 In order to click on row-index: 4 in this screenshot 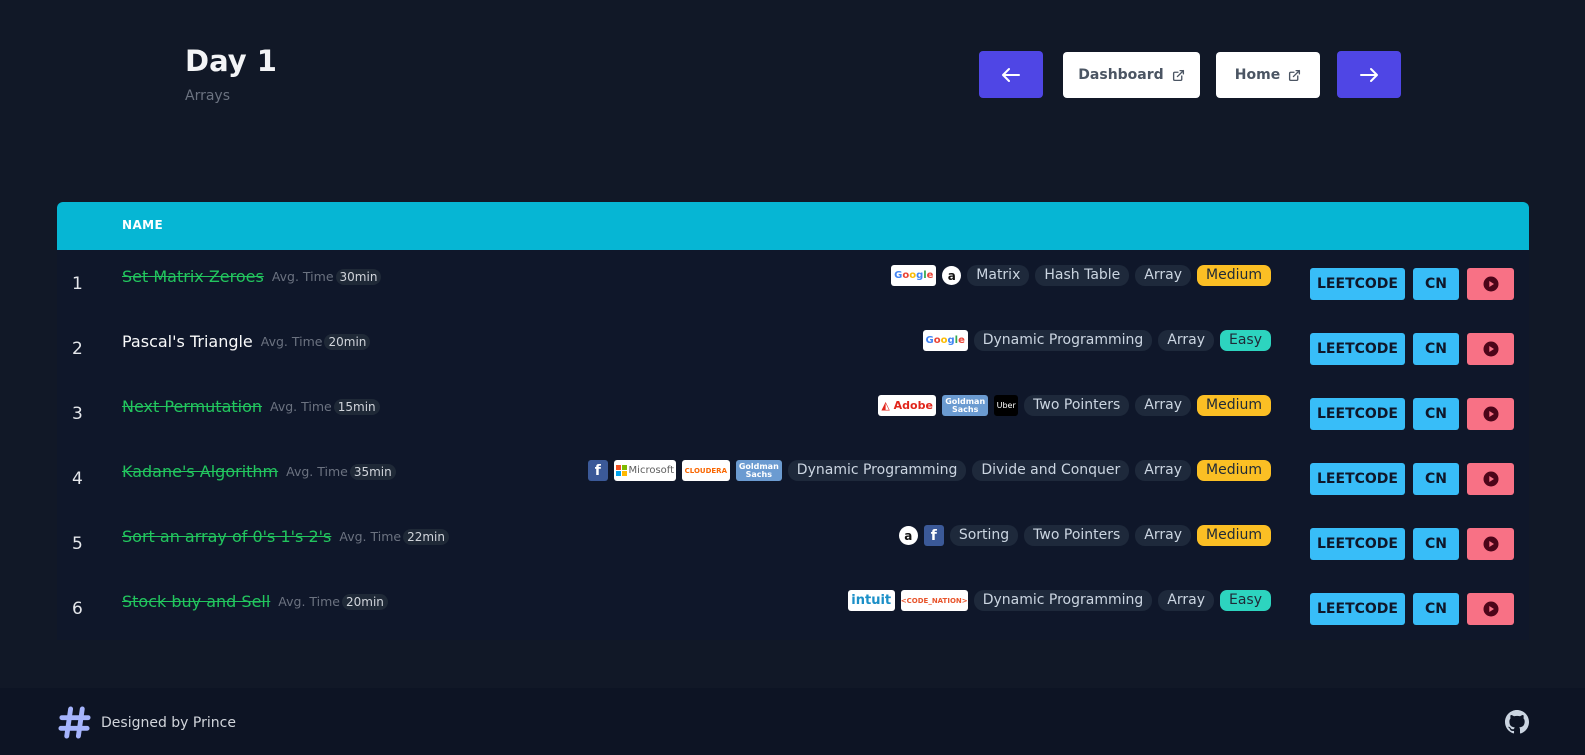, I will do `click(77, 479)`.